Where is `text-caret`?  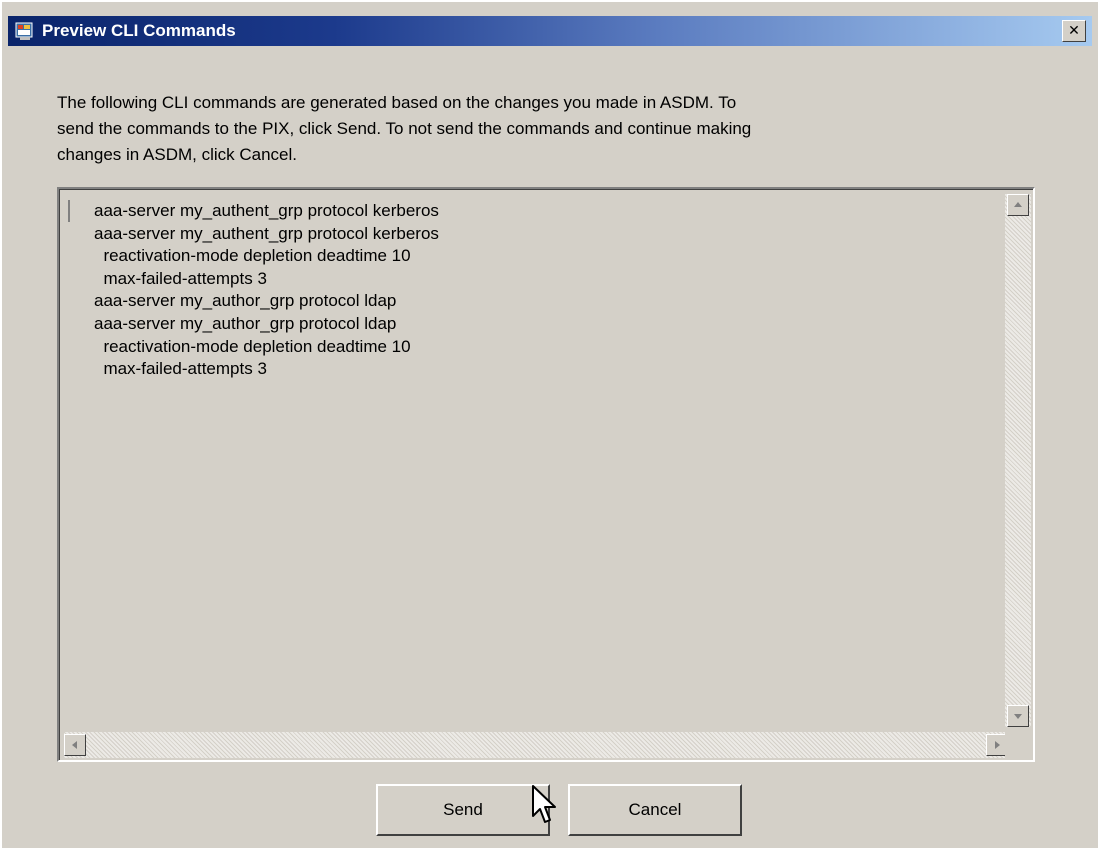 text-caret is located at coordinates (69, 211).